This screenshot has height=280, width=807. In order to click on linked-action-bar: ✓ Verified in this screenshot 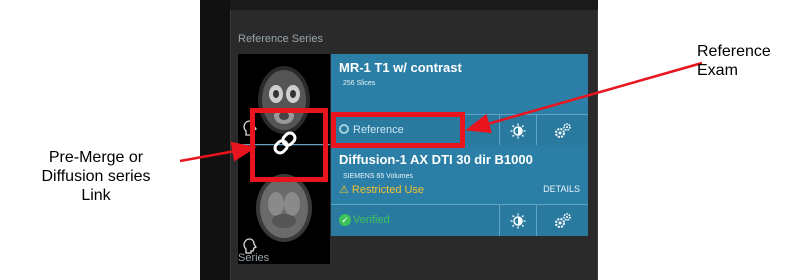, I will do `click(459, 220)`.